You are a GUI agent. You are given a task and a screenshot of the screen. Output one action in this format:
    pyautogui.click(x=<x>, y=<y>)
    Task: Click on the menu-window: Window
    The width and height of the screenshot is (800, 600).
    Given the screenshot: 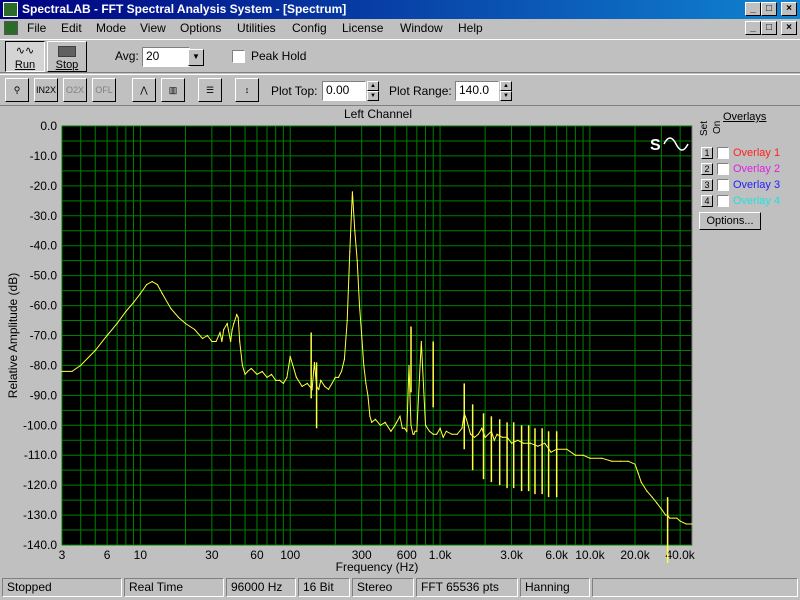 What is the action you would take?
    pyautogui.click(x=421, y=28)
    